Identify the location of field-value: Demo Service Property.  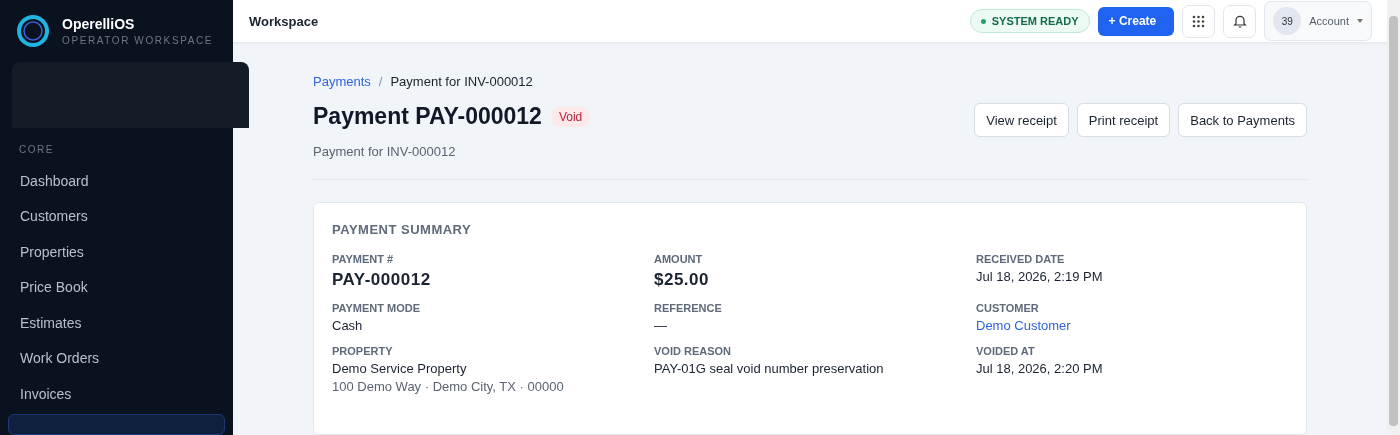
(400, 368).